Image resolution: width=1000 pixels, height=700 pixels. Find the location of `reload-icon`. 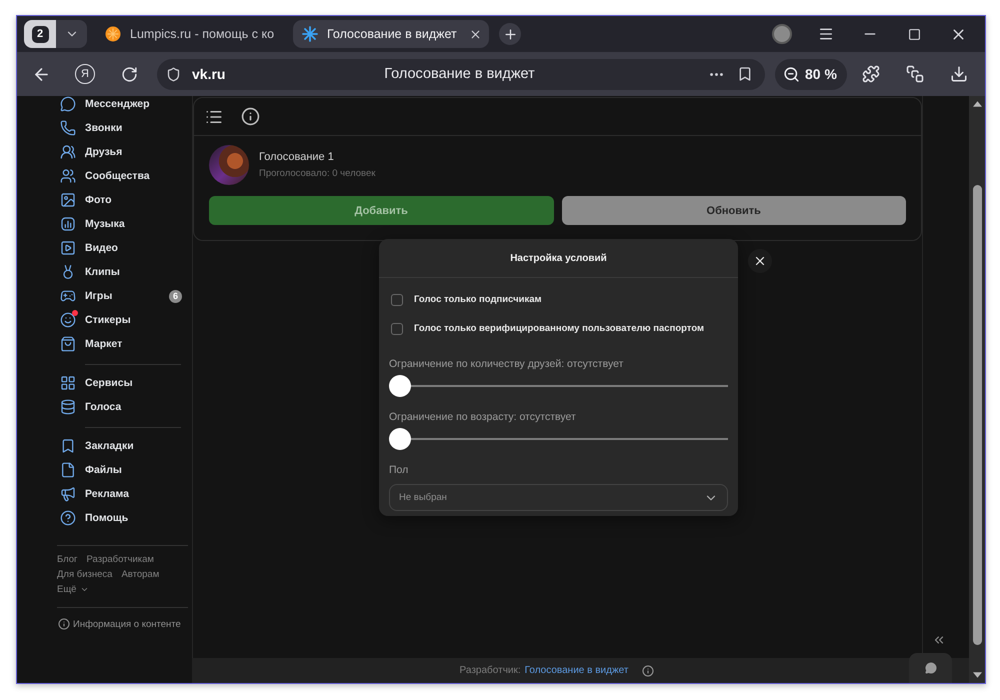

reload-icon is located at coordinates (129, 74).